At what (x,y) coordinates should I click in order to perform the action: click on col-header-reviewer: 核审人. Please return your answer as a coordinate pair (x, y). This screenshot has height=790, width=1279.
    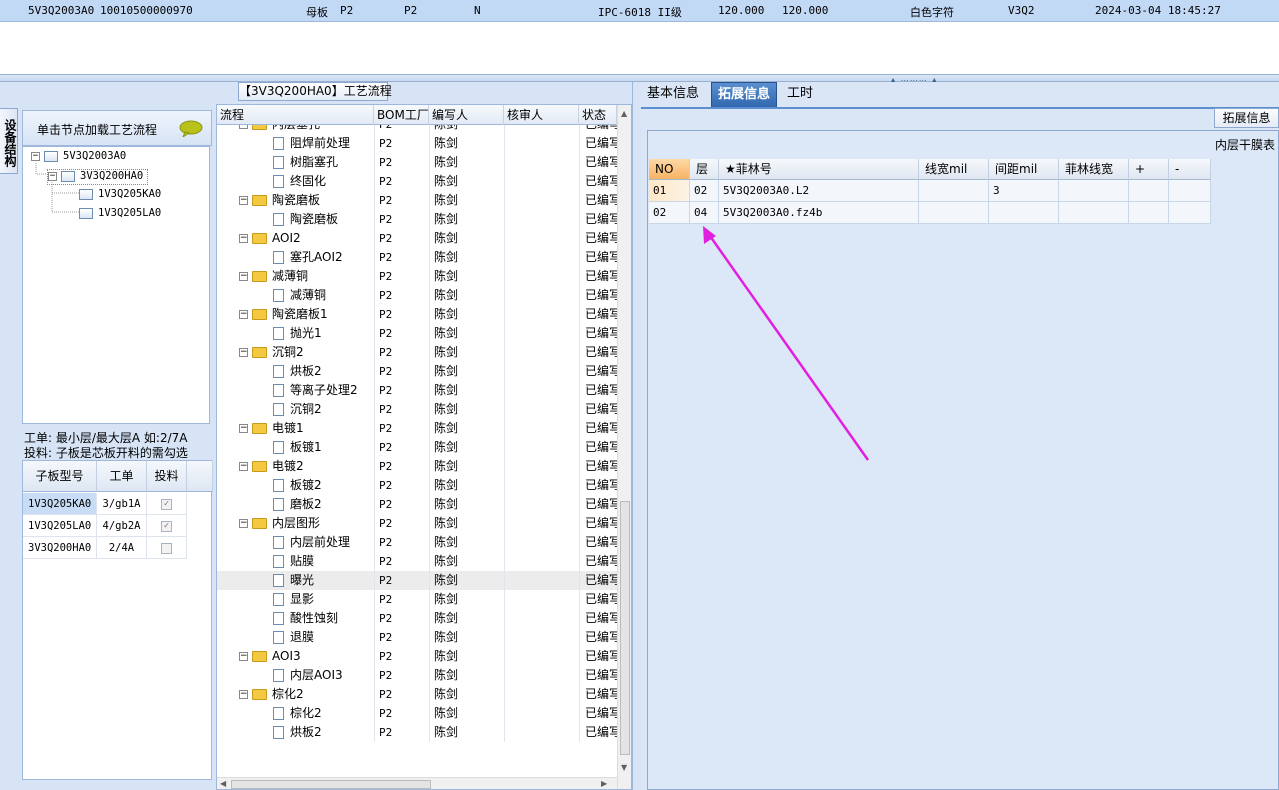
    Looking at the image, I should click on (541, 115).